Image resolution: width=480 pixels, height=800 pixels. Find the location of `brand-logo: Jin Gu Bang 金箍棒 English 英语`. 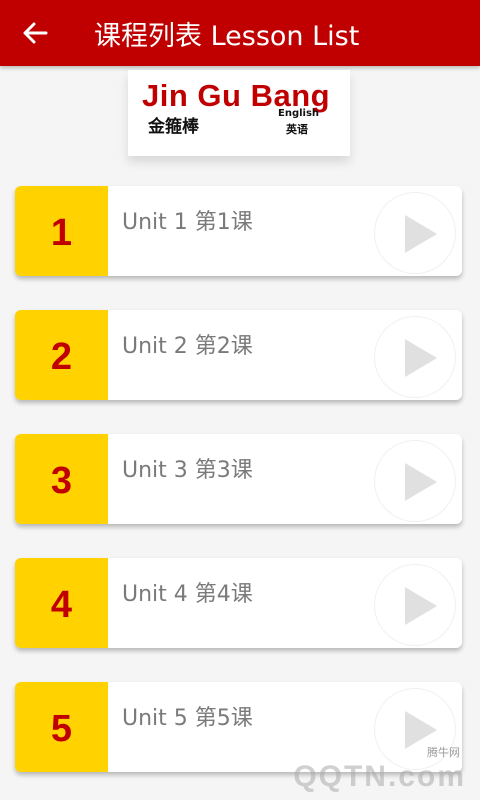

brand-logo: Jin Gu Bang 金箍棒 English 英语 is located at coordinates (239, 113).